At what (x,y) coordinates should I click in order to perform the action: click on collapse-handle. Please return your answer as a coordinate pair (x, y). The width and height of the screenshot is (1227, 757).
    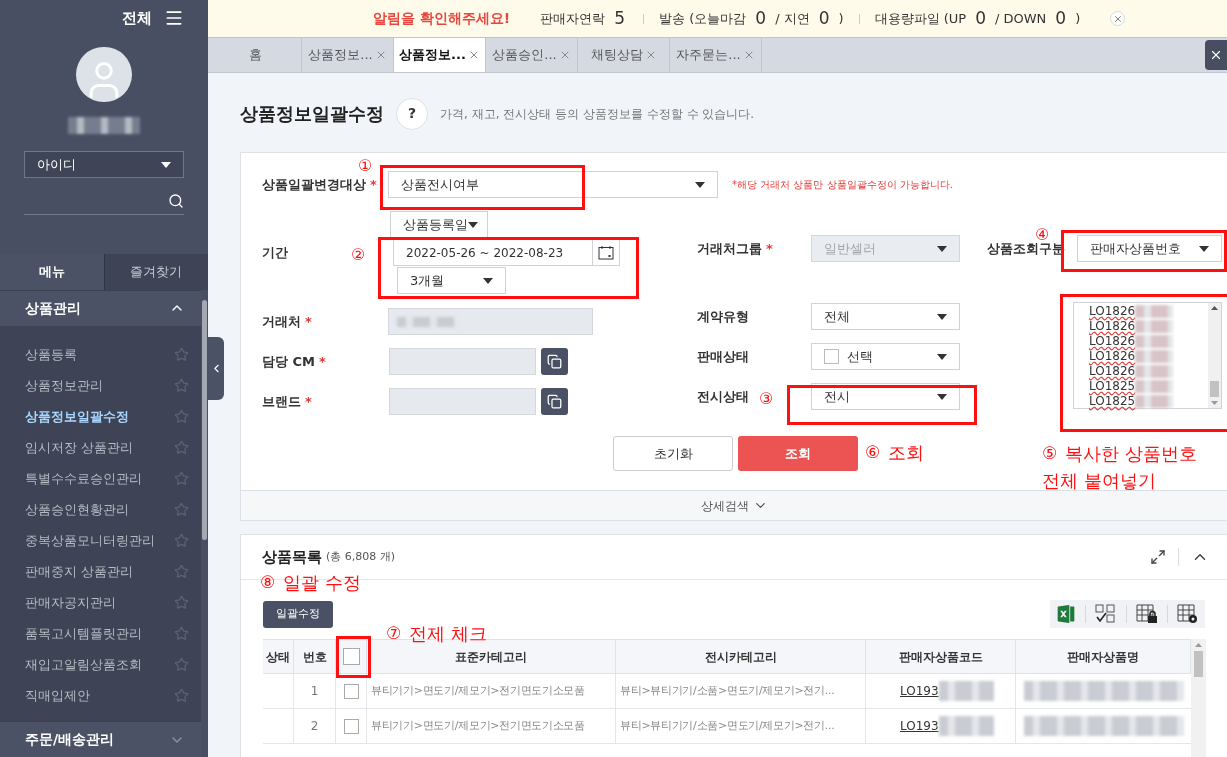
    Looking at the image, I should click on (216, 368).